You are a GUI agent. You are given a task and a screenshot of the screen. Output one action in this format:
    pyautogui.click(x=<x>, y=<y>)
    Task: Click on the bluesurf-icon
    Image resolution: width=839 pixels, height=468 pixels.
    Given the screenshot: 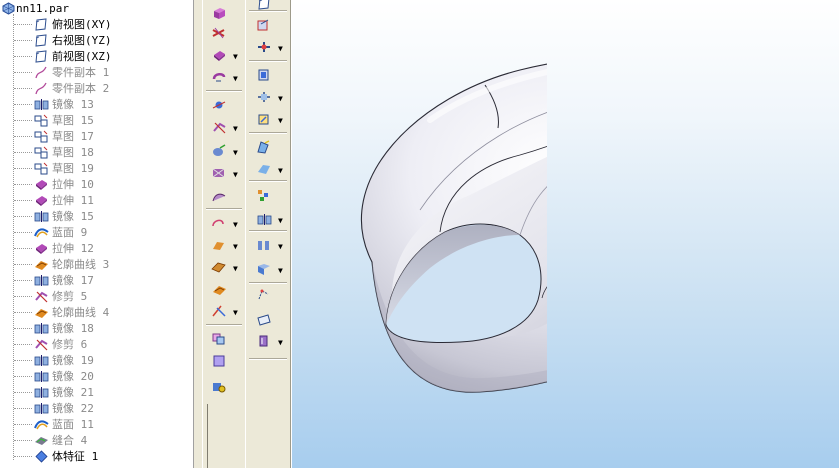 What is the action you would take?
    pyautogui.click(x=41, y=424)
    